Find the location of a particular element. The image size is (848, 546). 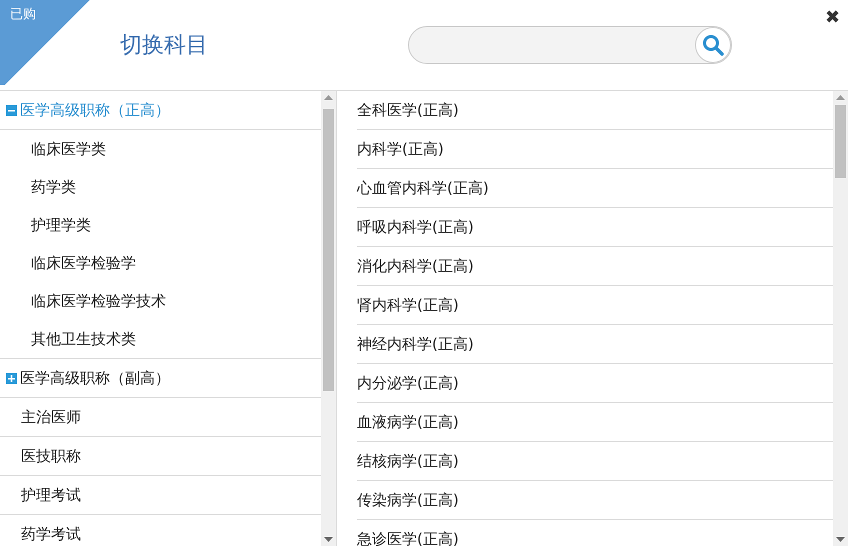

collapse-icon is located at coordinates (11, 110).